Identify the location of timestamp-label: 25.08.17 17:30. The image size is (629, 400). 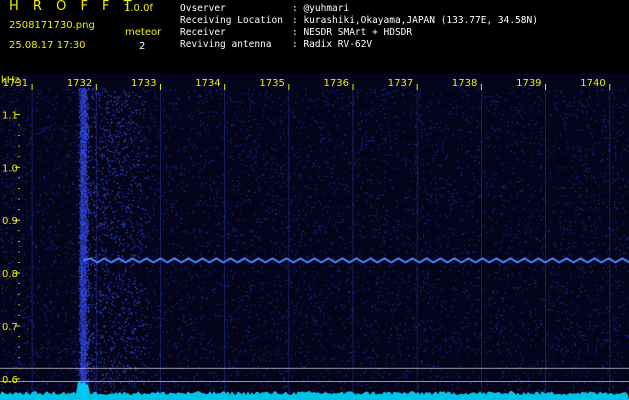
(47, 45).